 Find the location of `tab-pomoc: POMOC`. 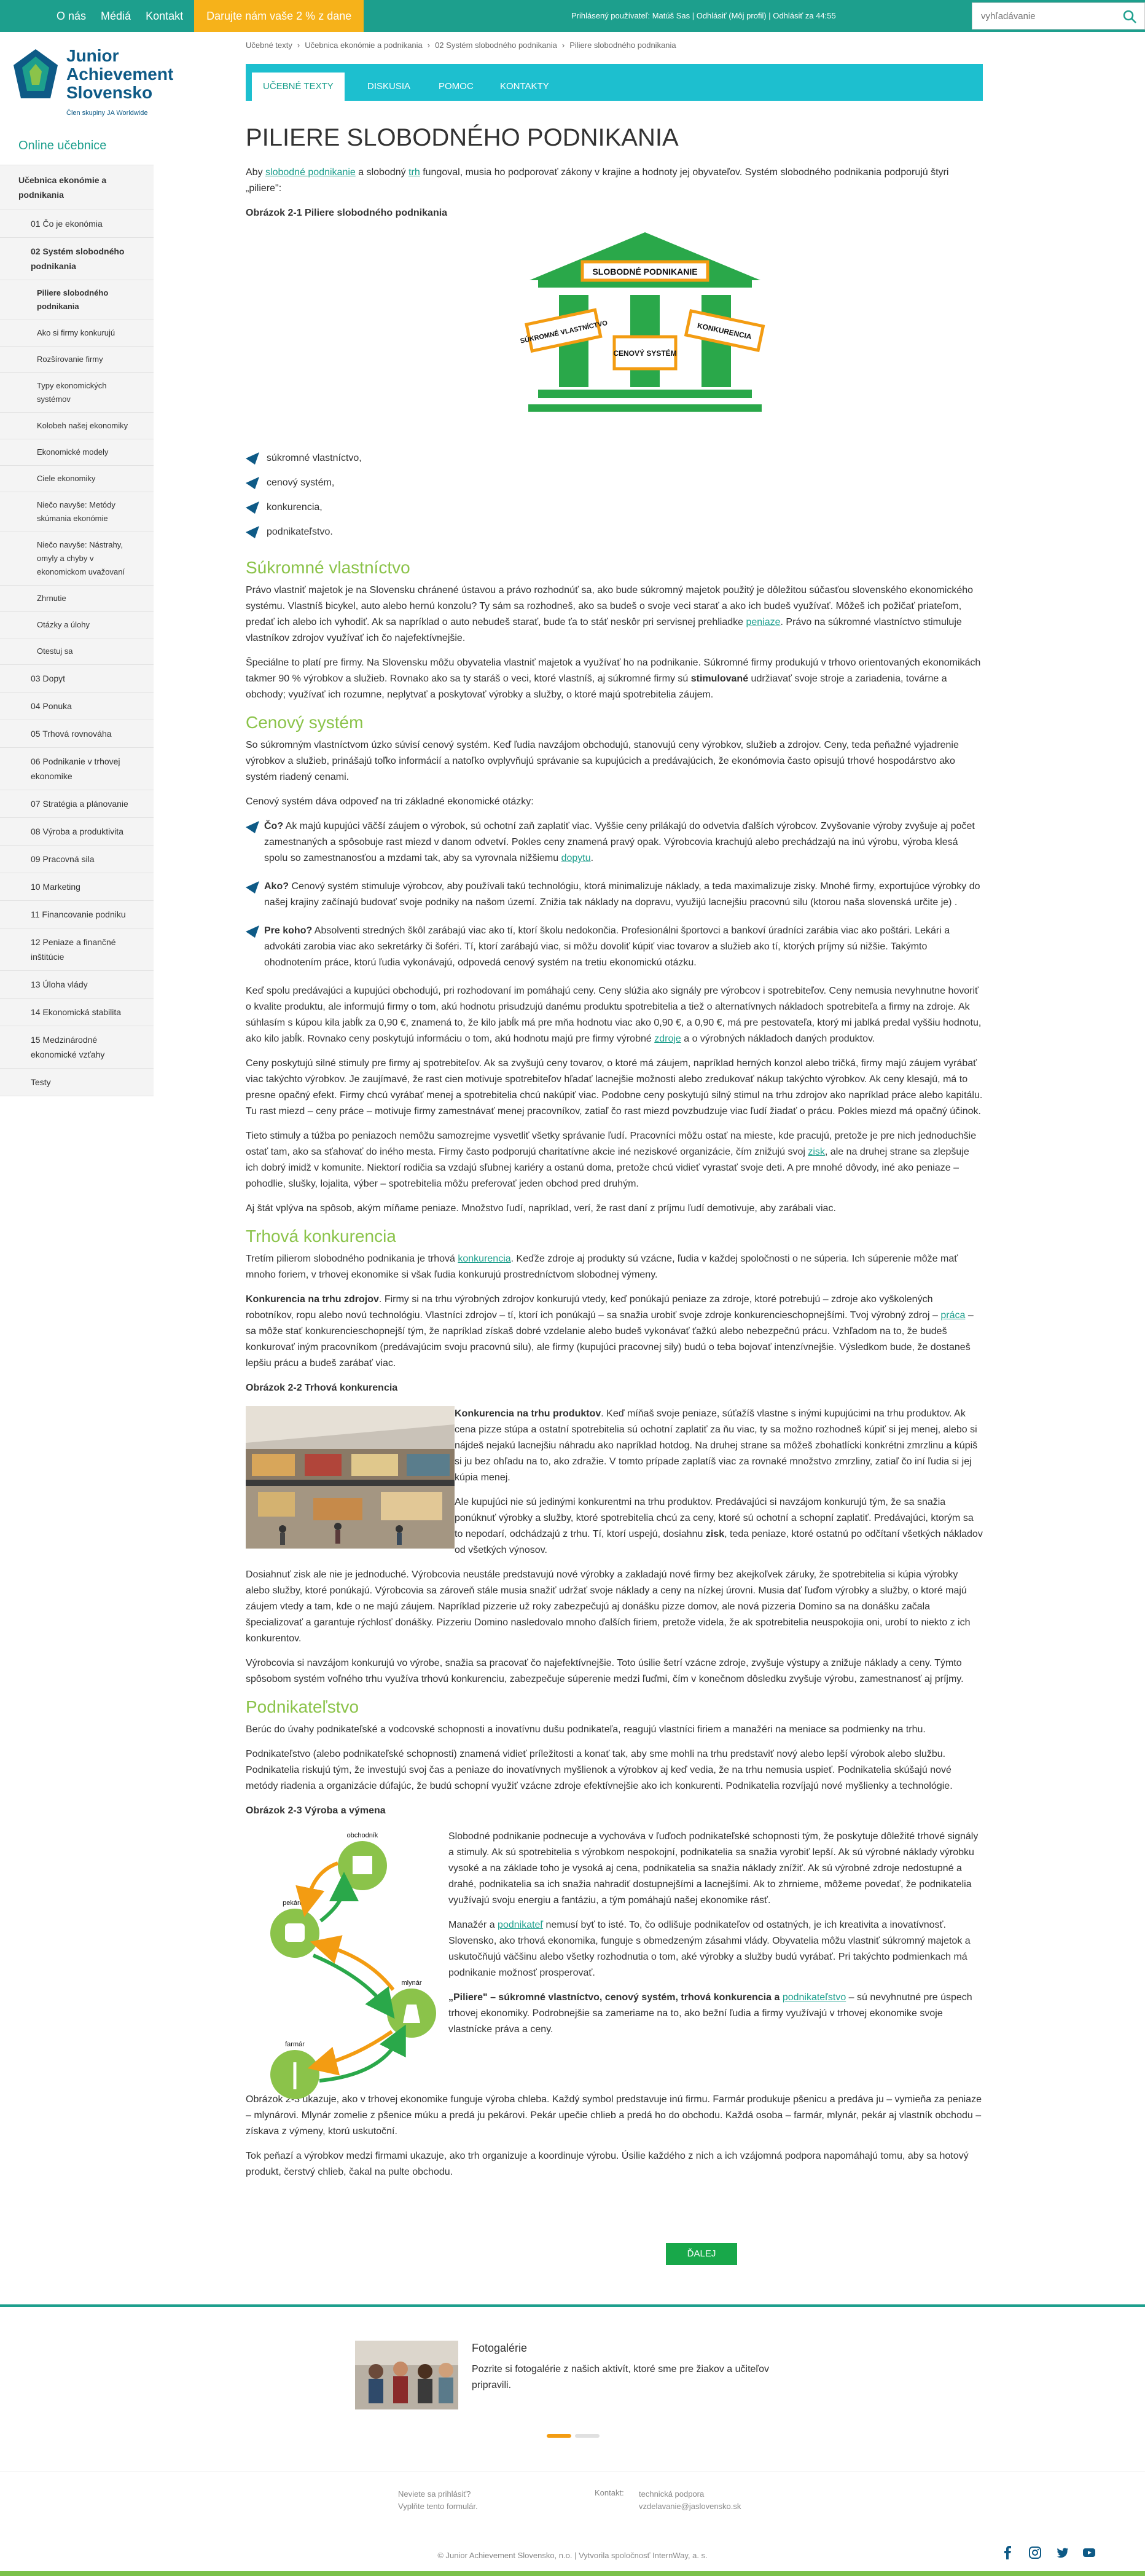

tab-pomoc: POMOC is located at coordinates (456, 87).